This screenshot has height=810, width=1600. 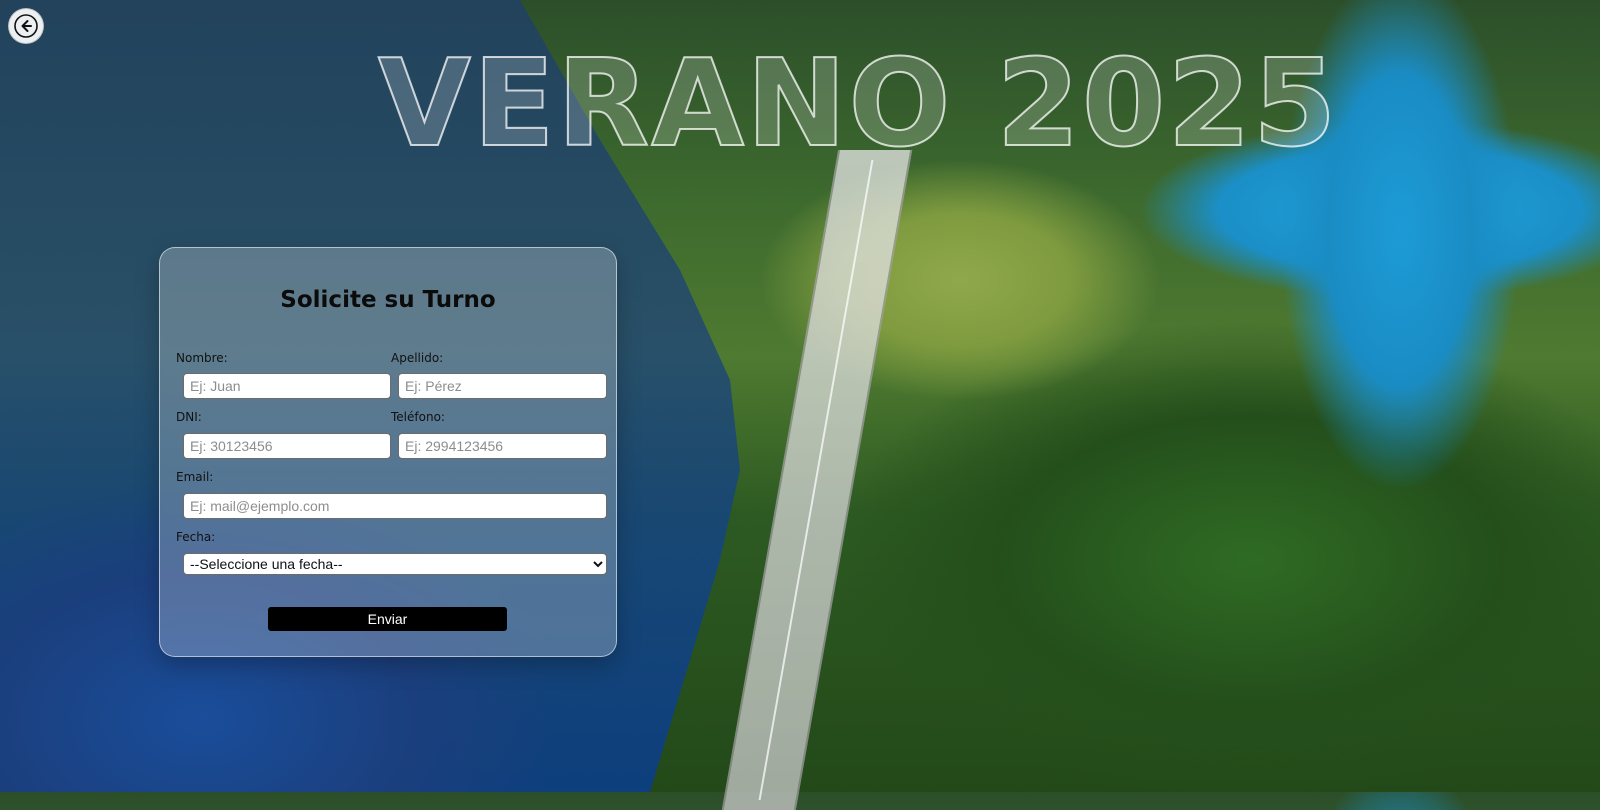 What do you see at coordinates (502, 386) in the screenshot?
I see `apellido-input` at bounding box center [502, 386].